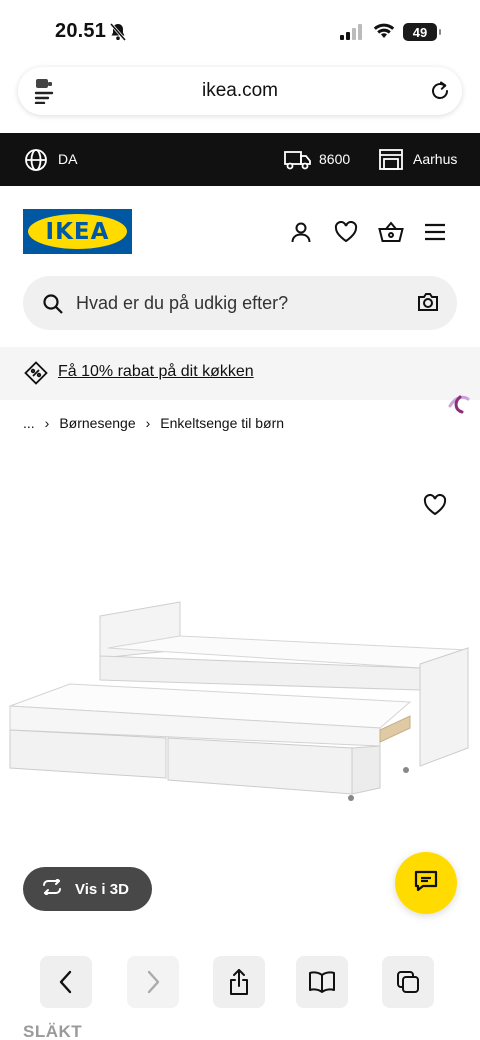 This screenshot has height=1040, width=480. I want to click on url-text: ikea.com, so click(240, 91).